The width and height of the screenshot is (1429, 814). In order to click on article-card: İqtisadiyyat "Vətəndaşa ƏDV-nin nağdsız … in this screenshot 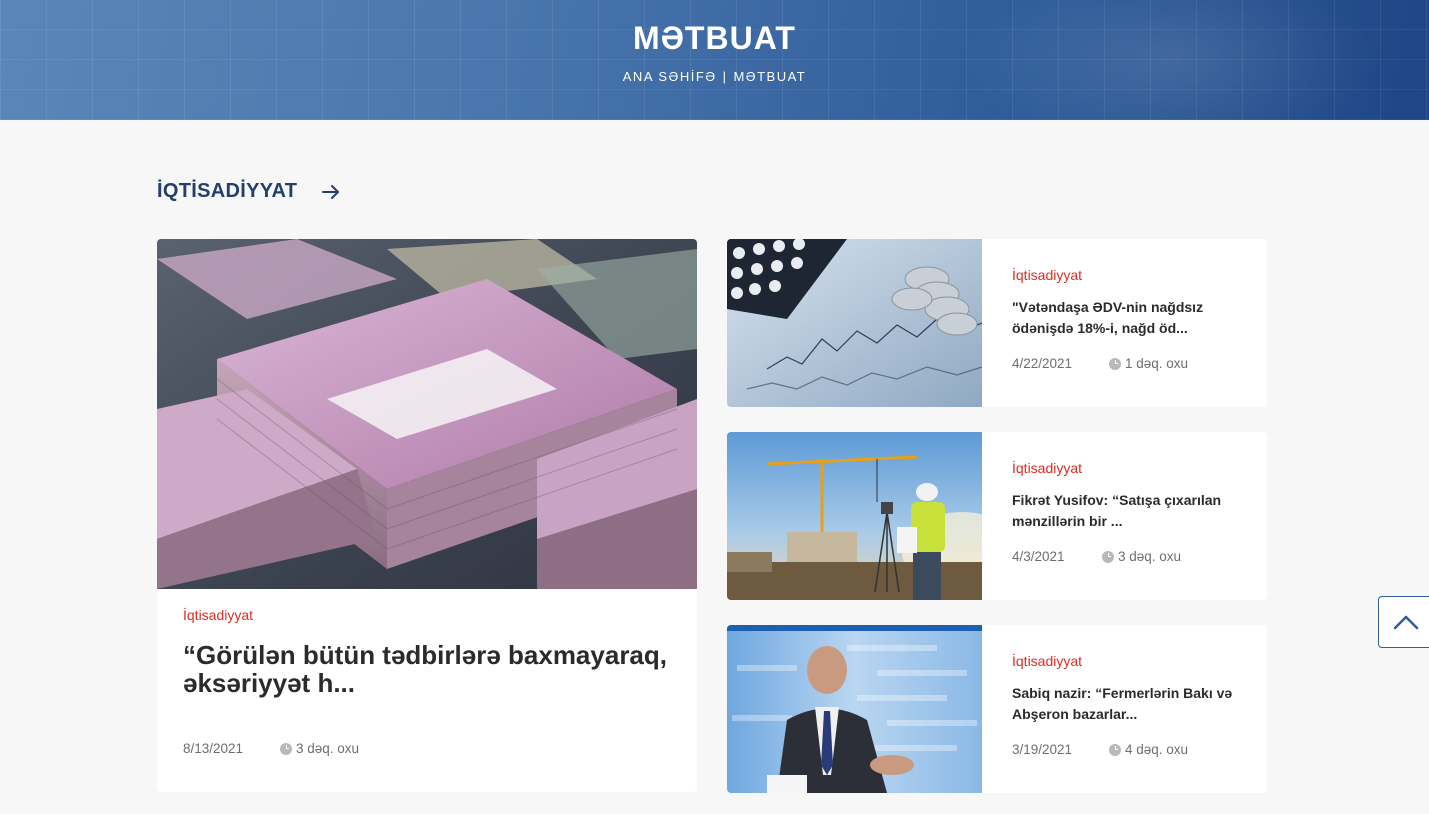, I will do `click(997, 323)`.